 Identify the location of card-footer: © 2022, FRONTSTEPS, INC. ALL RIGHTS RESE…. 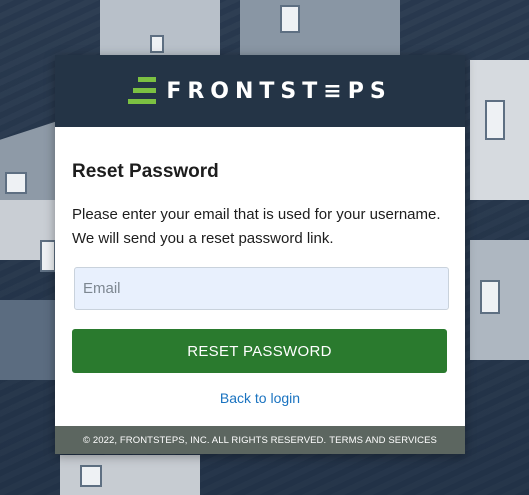
(260, 440).